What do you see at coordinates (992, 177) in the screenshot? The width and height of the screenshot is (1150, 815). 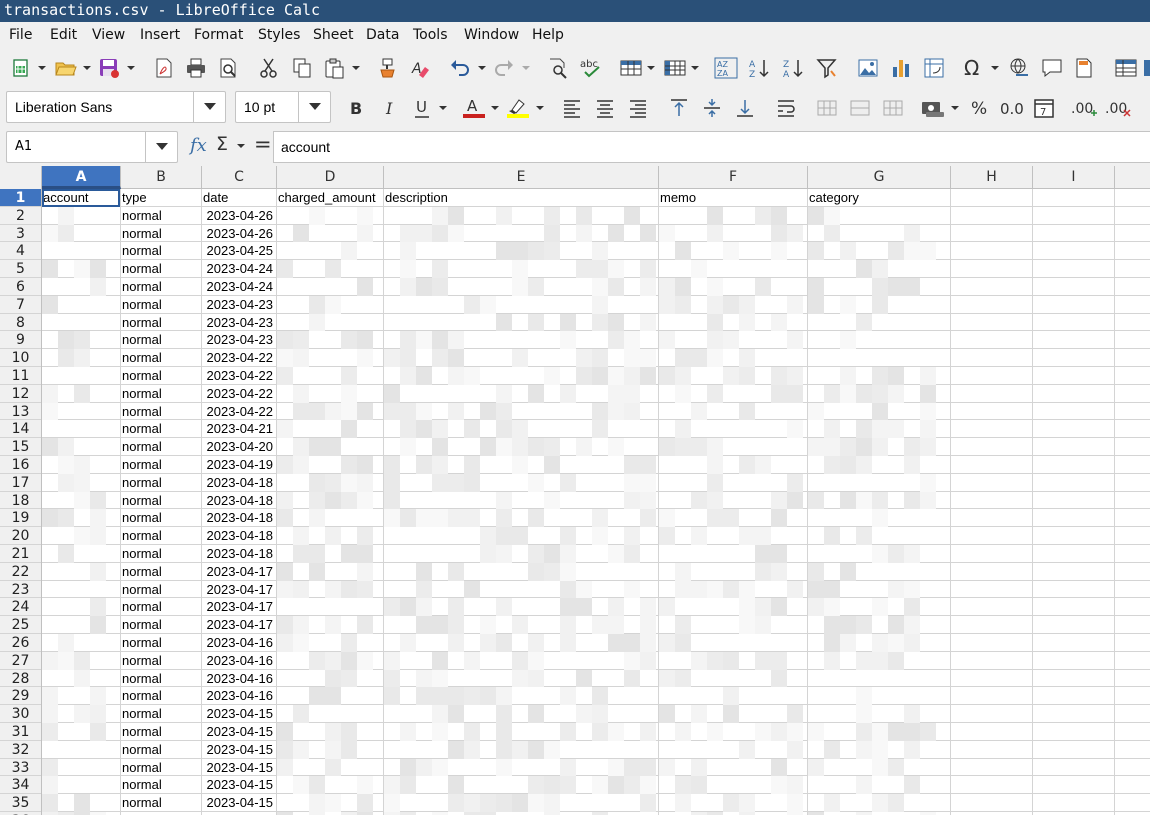 I see `column-header-h: H` at bounding box center [992, 177].